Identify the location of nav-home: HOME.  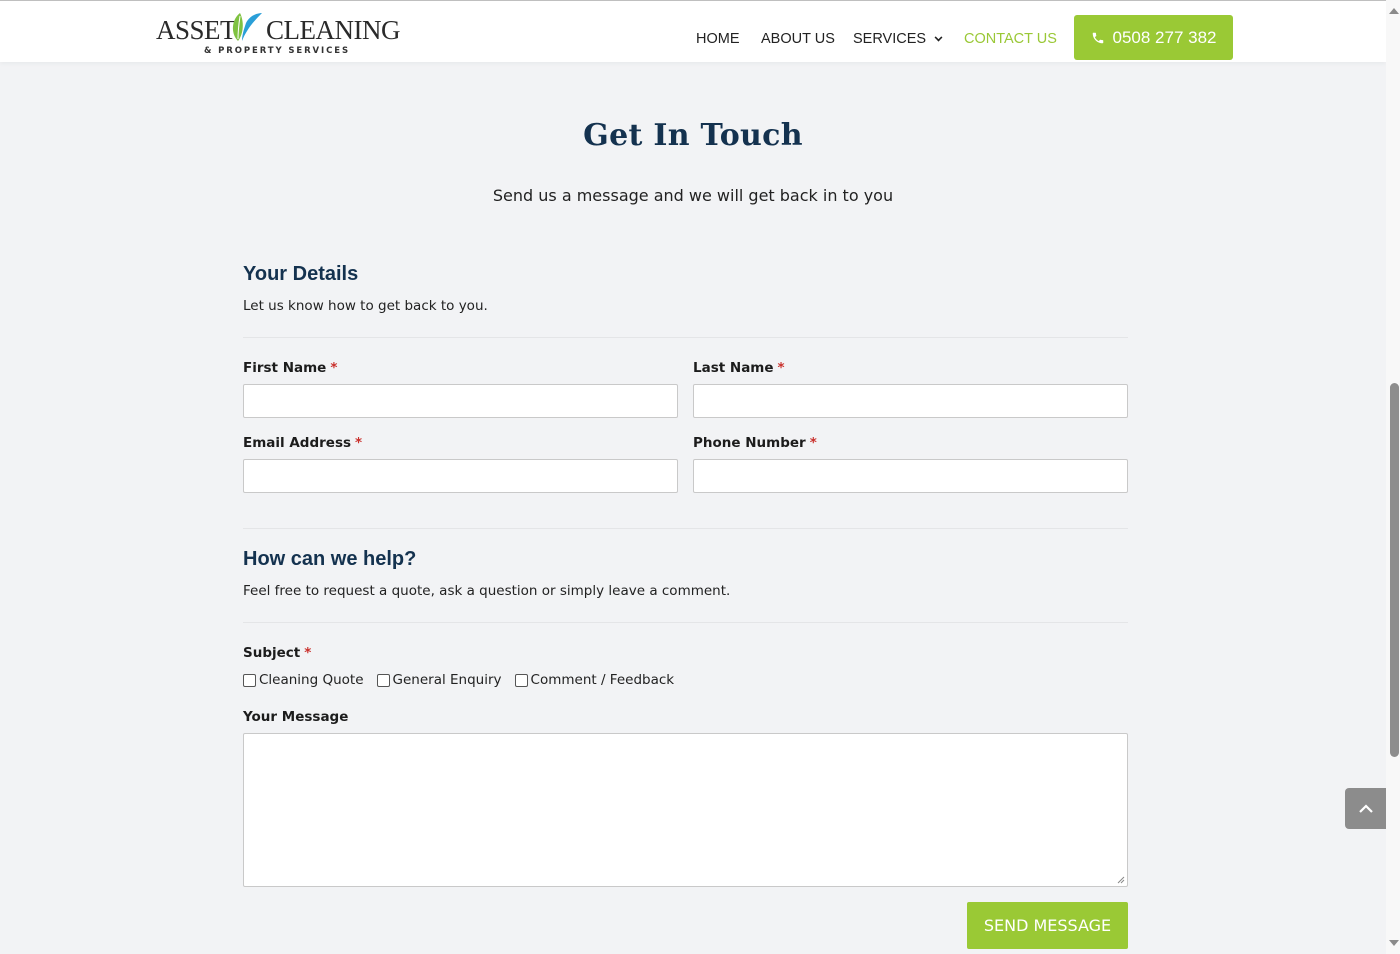
(718, 39).